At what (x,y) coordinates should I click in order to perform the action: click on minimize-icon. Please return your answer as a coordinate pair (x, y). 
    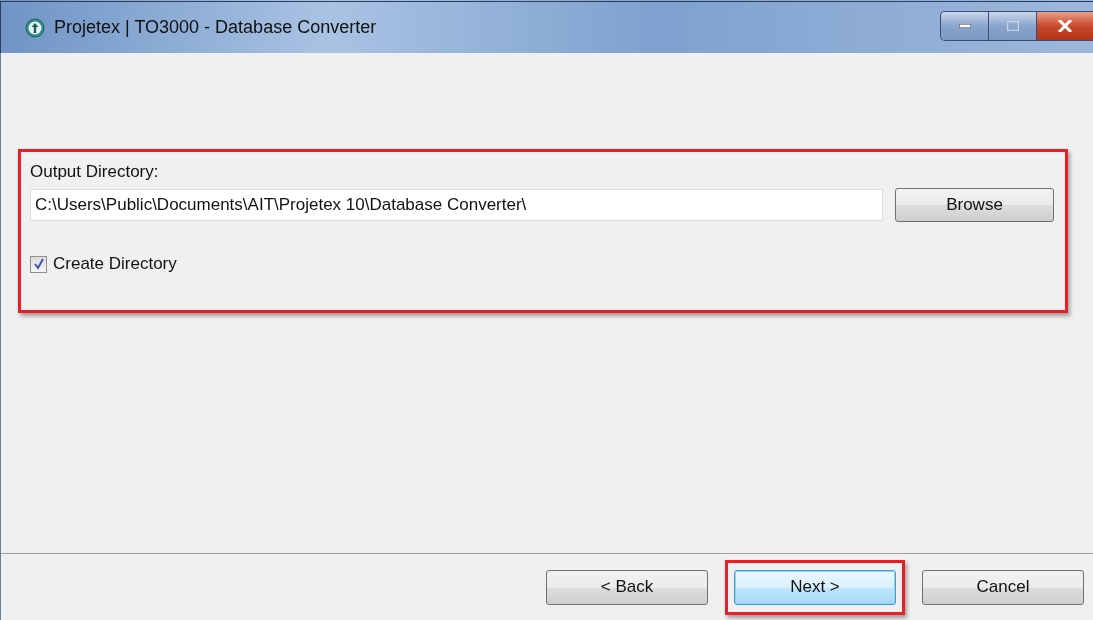
    Looking at the image, I should click on (964, 26).